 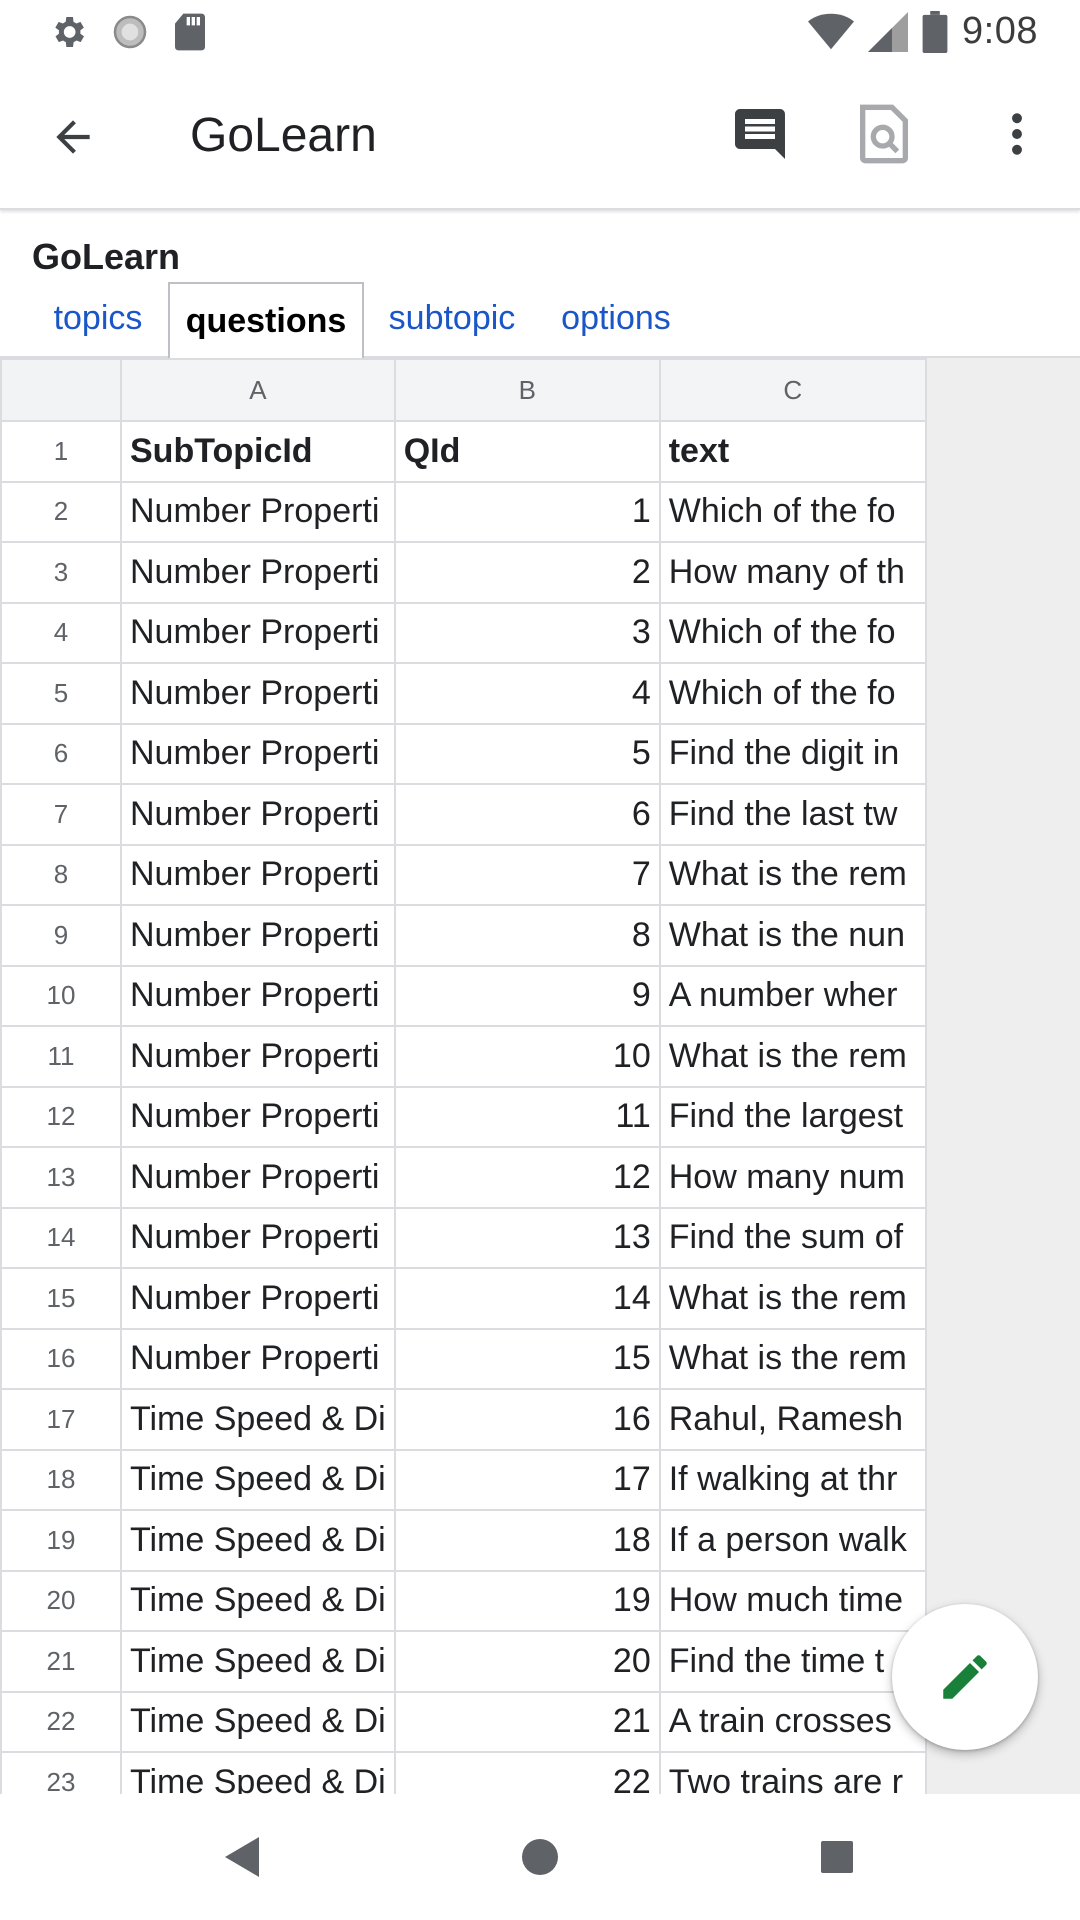 What do you see at coordinates (792, 1661) in the screenshot?
I see `cell: Find the time t` at bounding box center [792, 1661].